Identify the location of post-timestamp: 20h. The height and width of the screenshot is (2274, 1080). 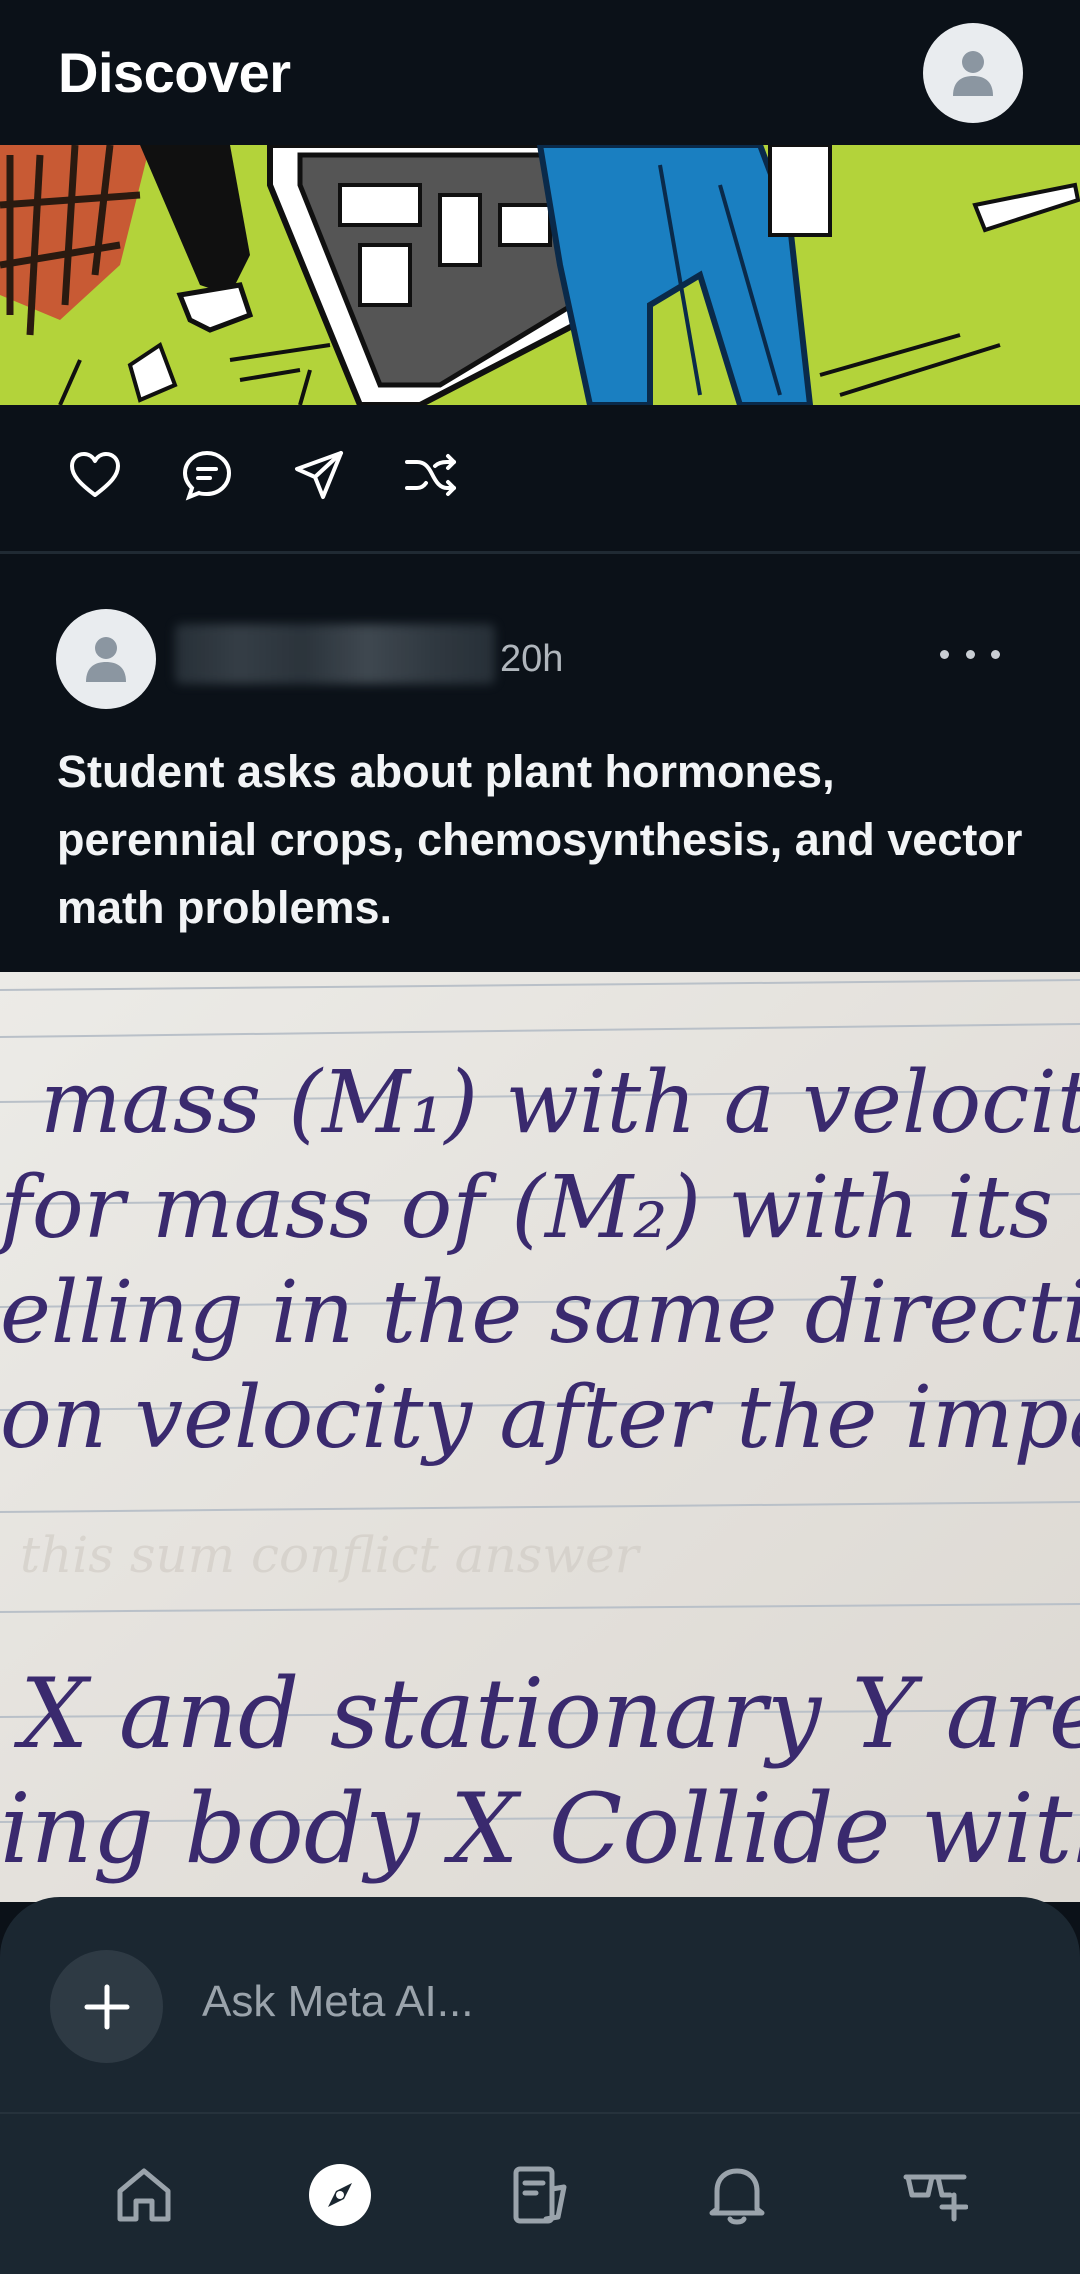
(532, 659).